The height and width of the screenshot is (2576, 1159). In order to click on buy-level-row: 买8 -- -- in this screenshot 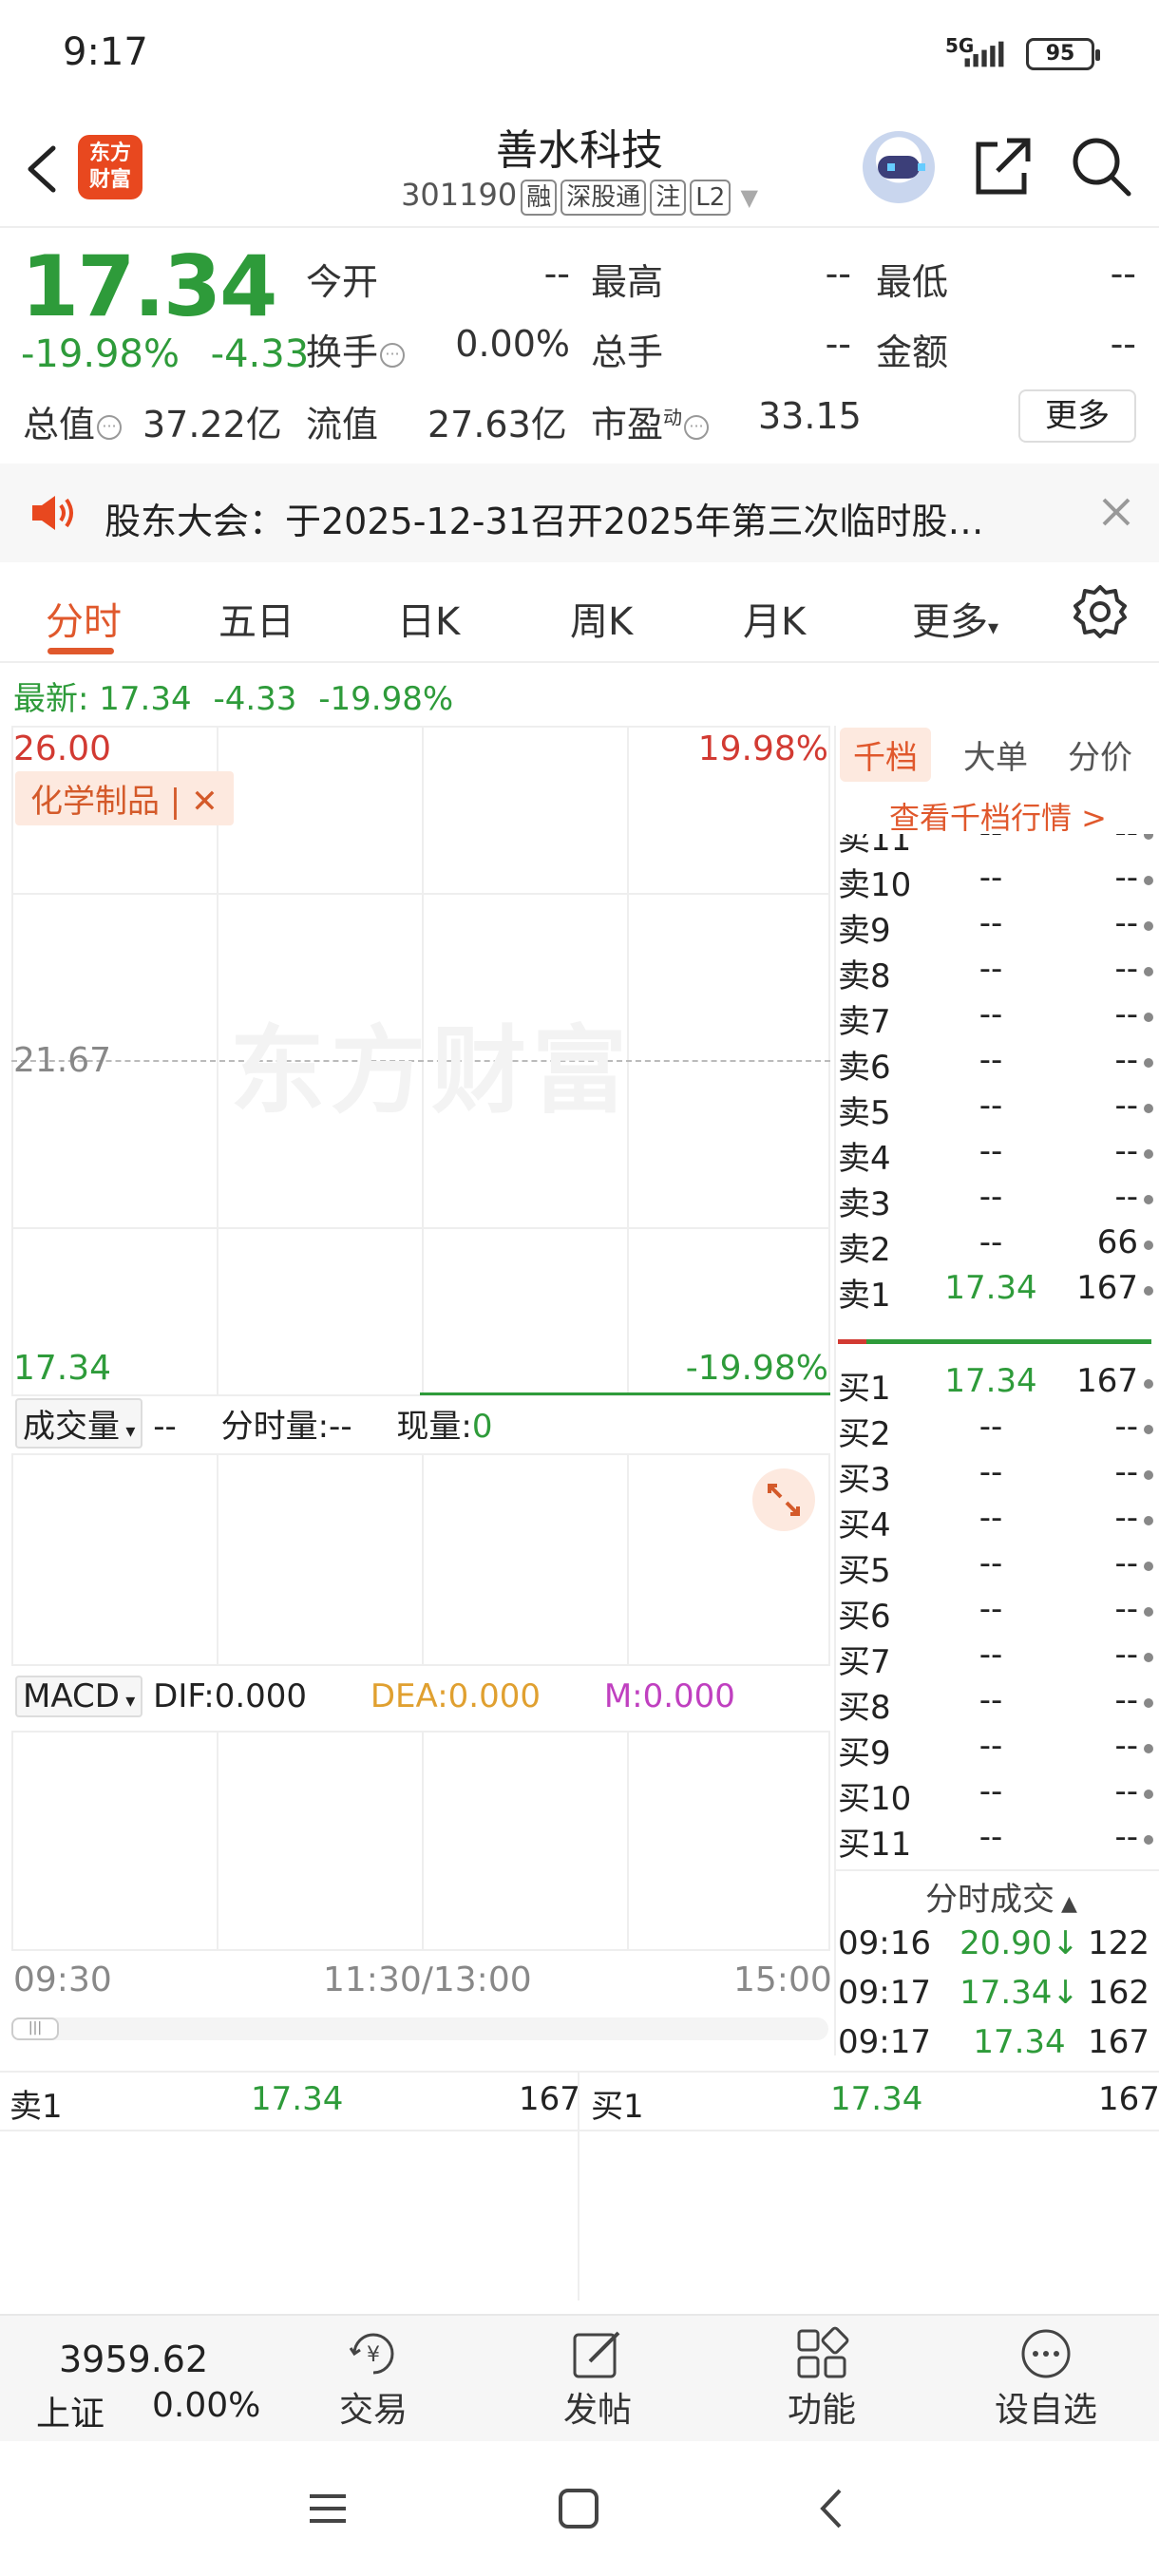, I will do `click(993, 1704)`.